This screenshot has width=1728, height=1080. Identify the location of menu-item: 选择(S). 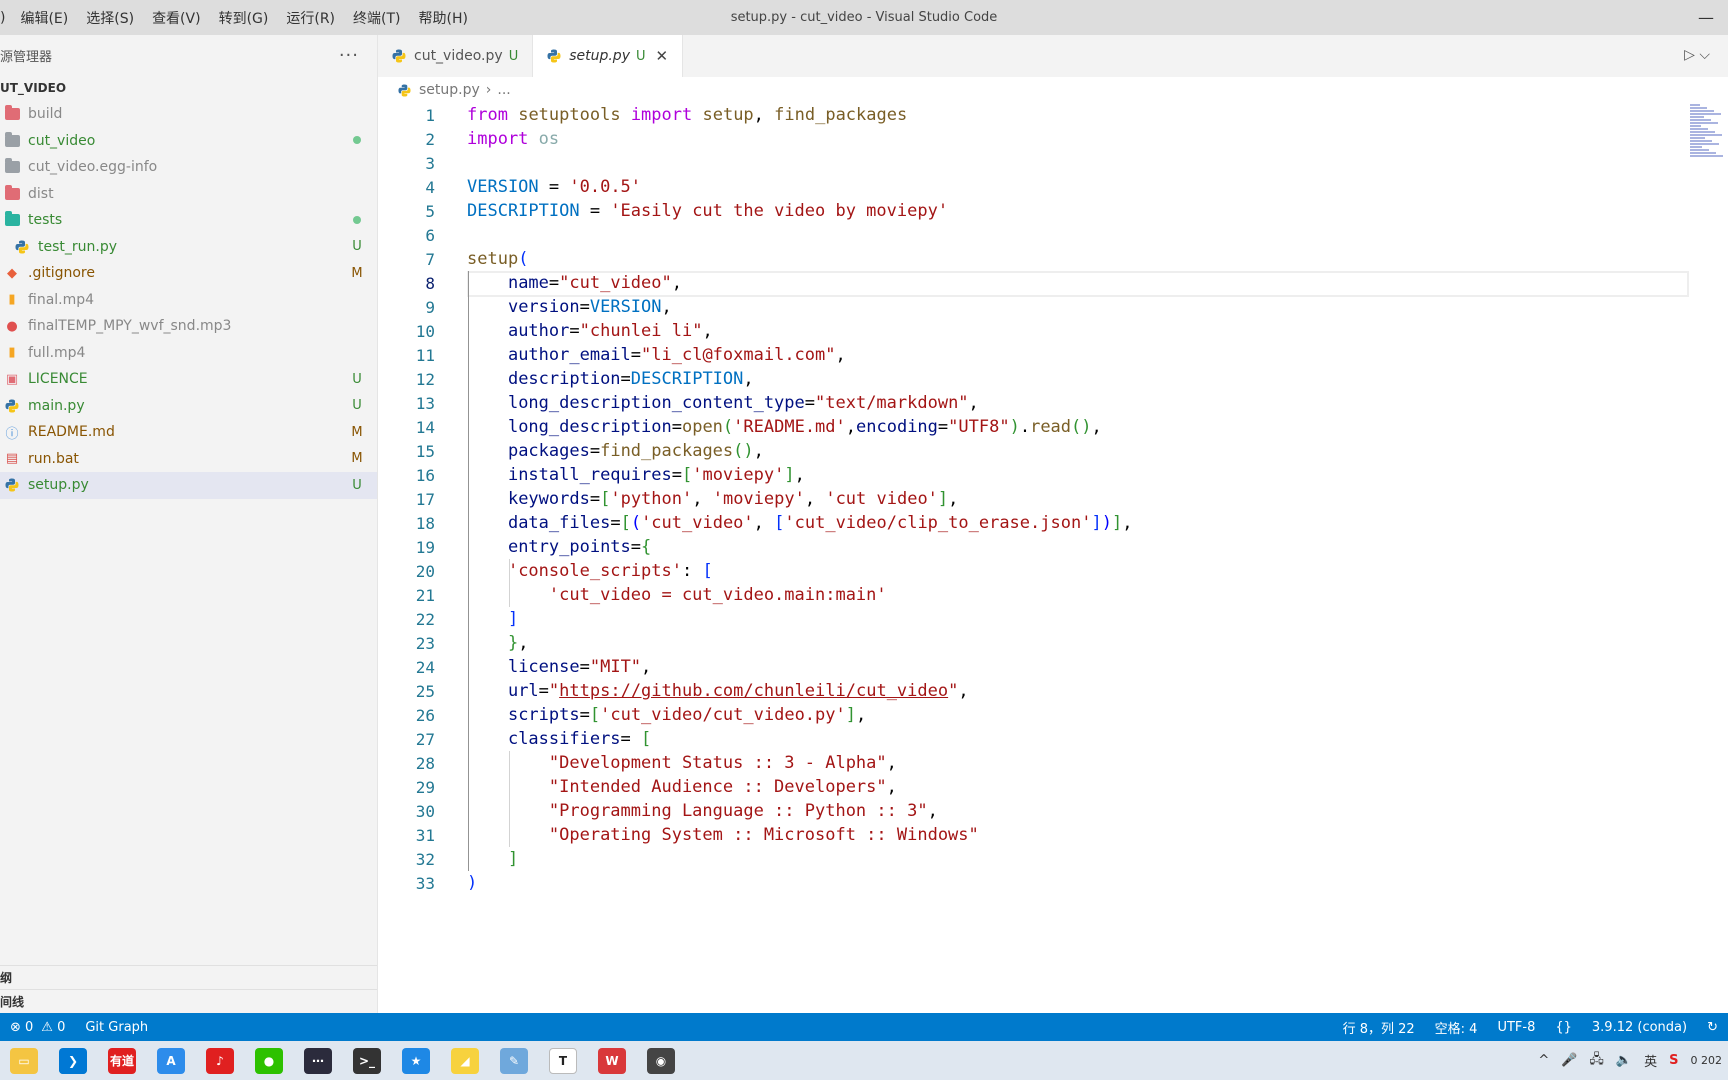
(110, 17).